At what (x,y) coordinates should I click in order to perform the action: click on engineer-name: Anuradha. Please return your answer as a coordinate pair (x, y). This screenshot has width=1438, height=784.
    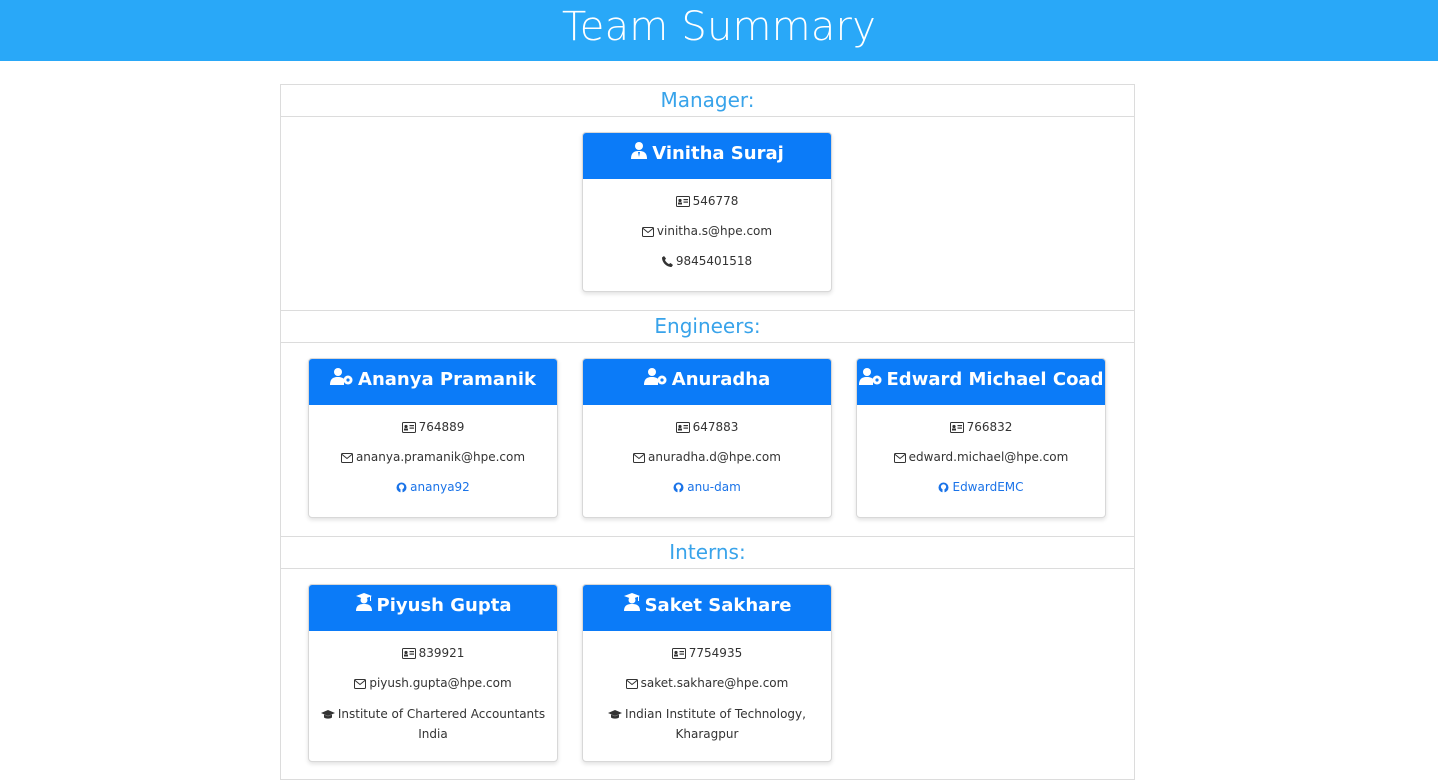
    Looking at the image, I should click on (721, 379).